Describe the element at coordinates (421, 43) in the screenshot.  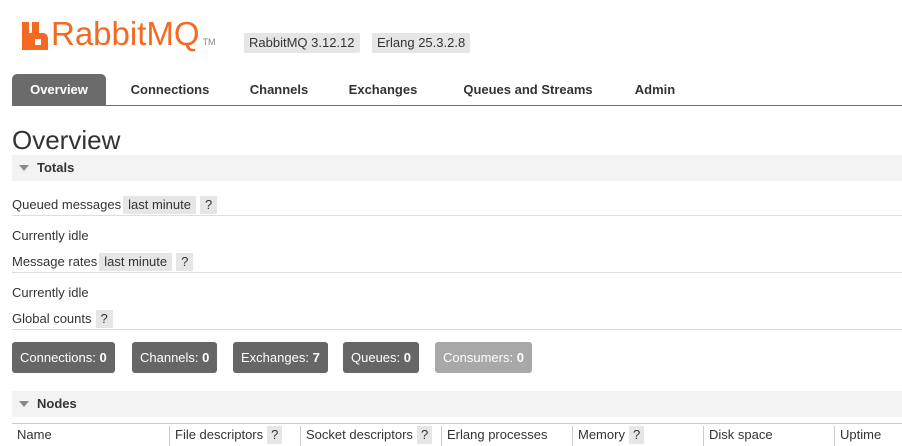
I see `erlang-version-badge: Erlang 25.3.2.8` at that location.